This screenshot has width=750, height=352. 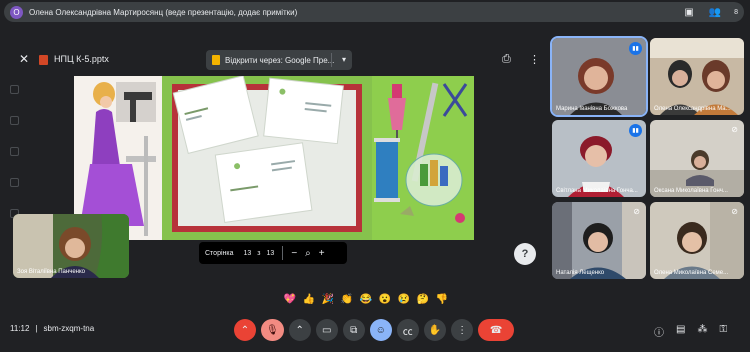 What do you see at coordinates (506, 59) in the screenshot?
I see `print-icon: ⎙` at bounding box center [506, 59].